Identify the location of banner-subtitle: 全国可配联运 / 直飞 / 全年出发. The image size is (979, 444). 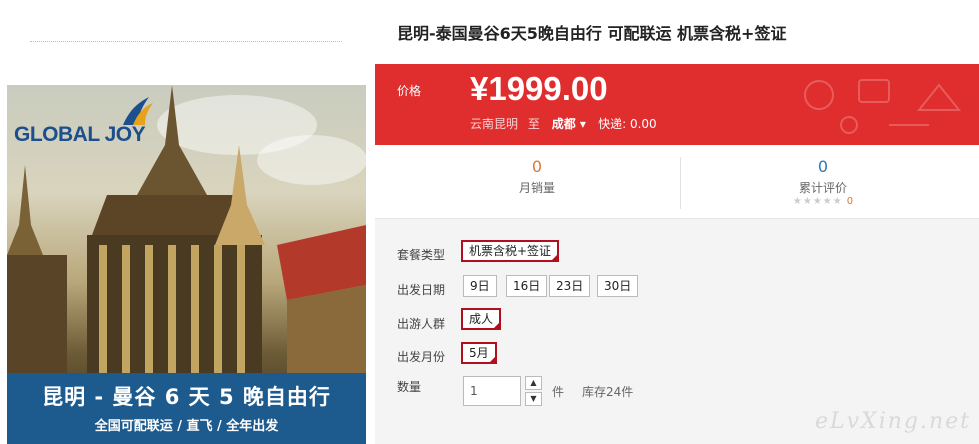
(186, 426).